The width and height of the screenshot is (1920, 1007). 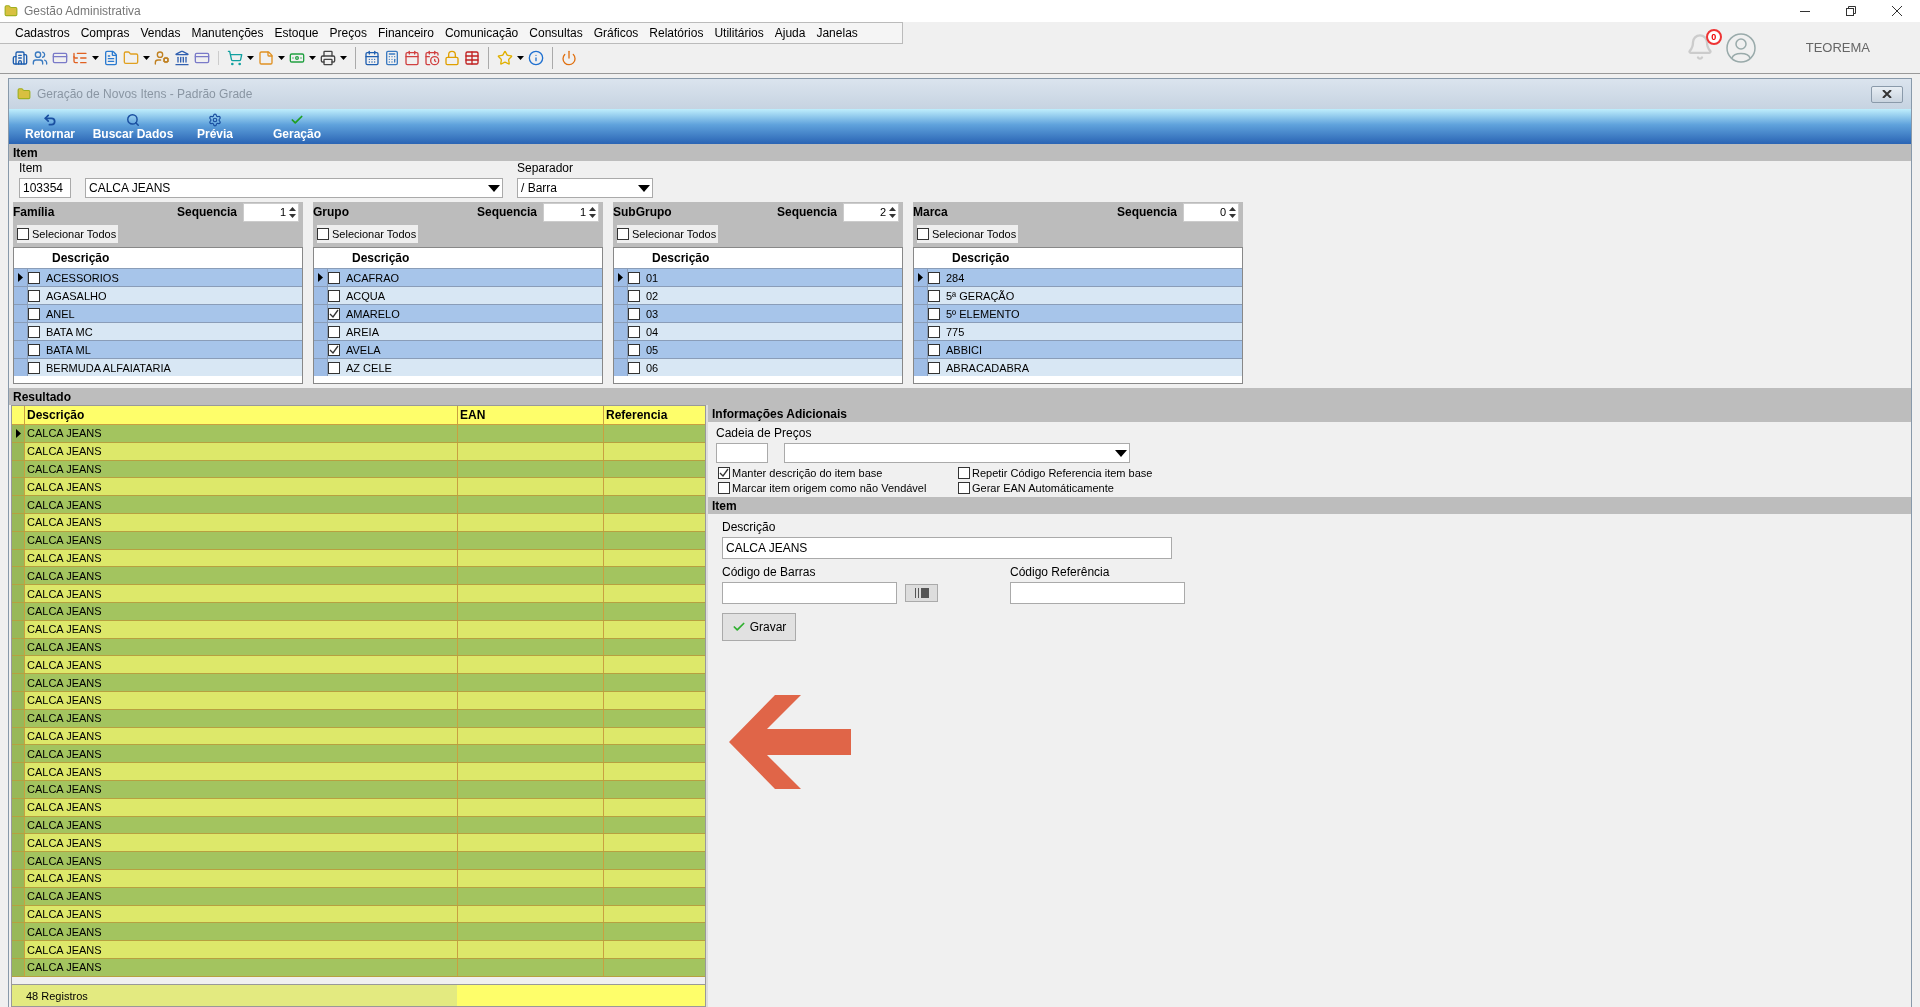 What do you see at coordinates (297, 127) in the screenshot?
I see `toolbar-button: Geração` at bounding box center [297, 127].